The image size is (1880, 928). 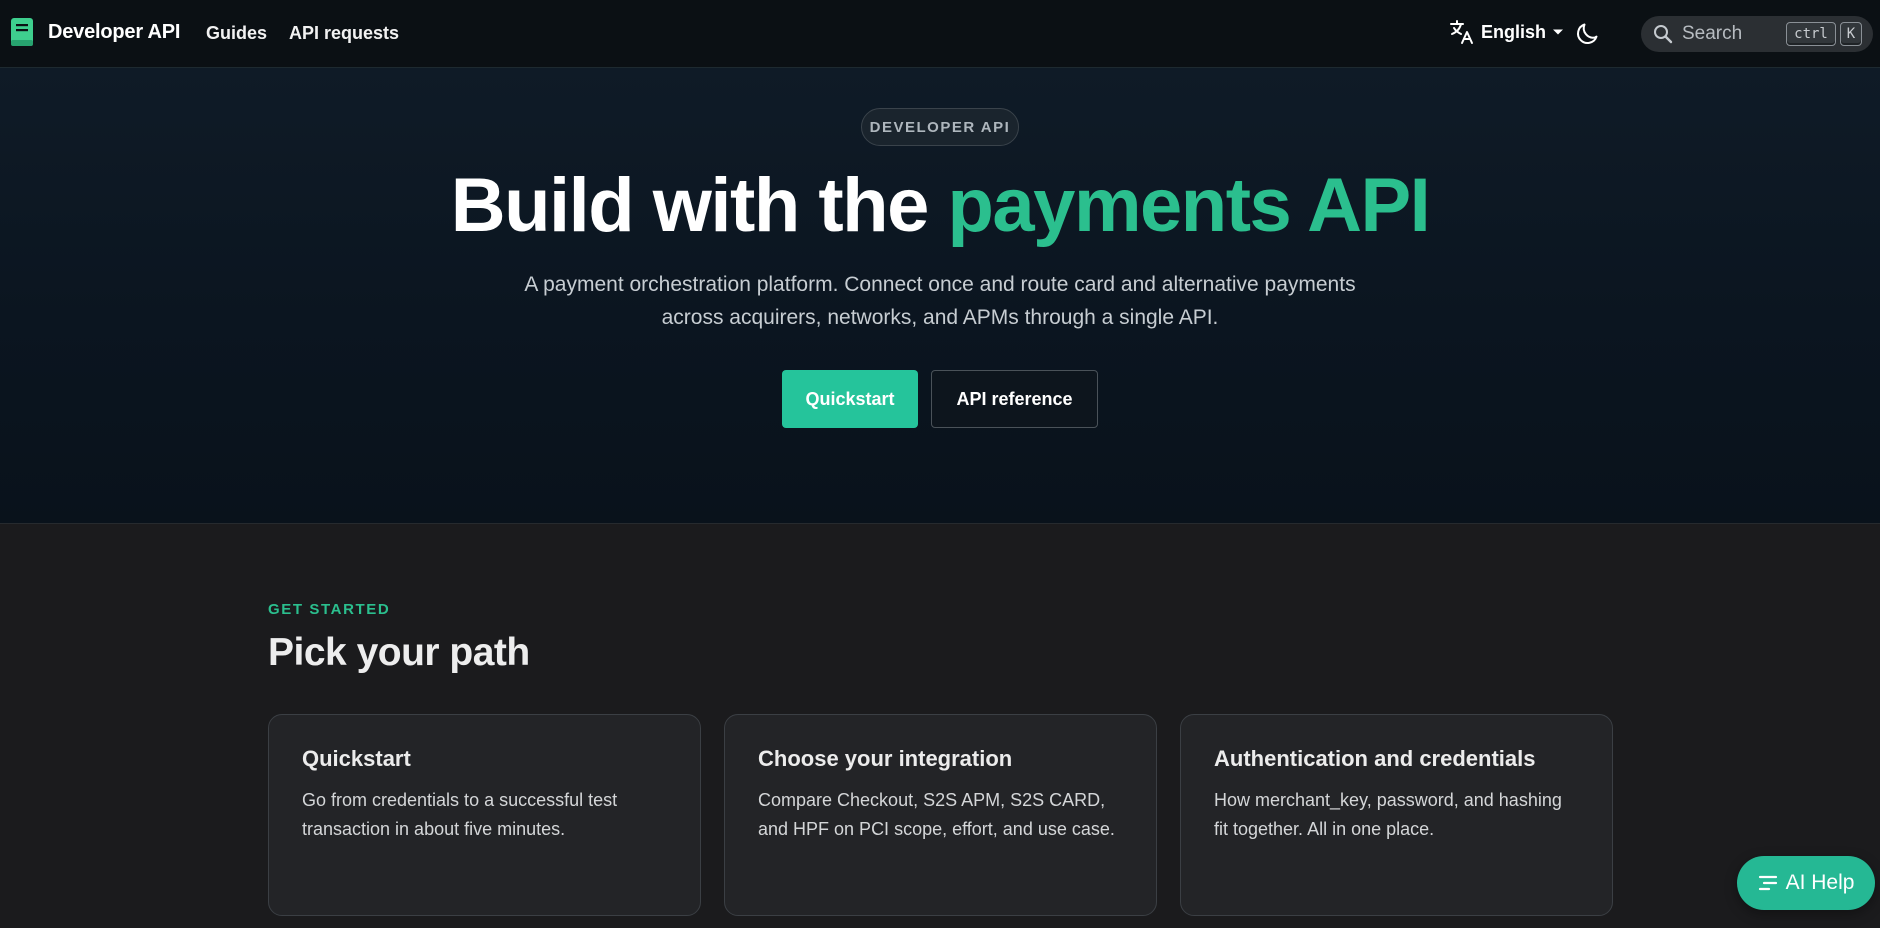 What do you see at coordinates (22, 32) in the screenshot?
I see `book-logo-icon` at bounding box center [22, 32].